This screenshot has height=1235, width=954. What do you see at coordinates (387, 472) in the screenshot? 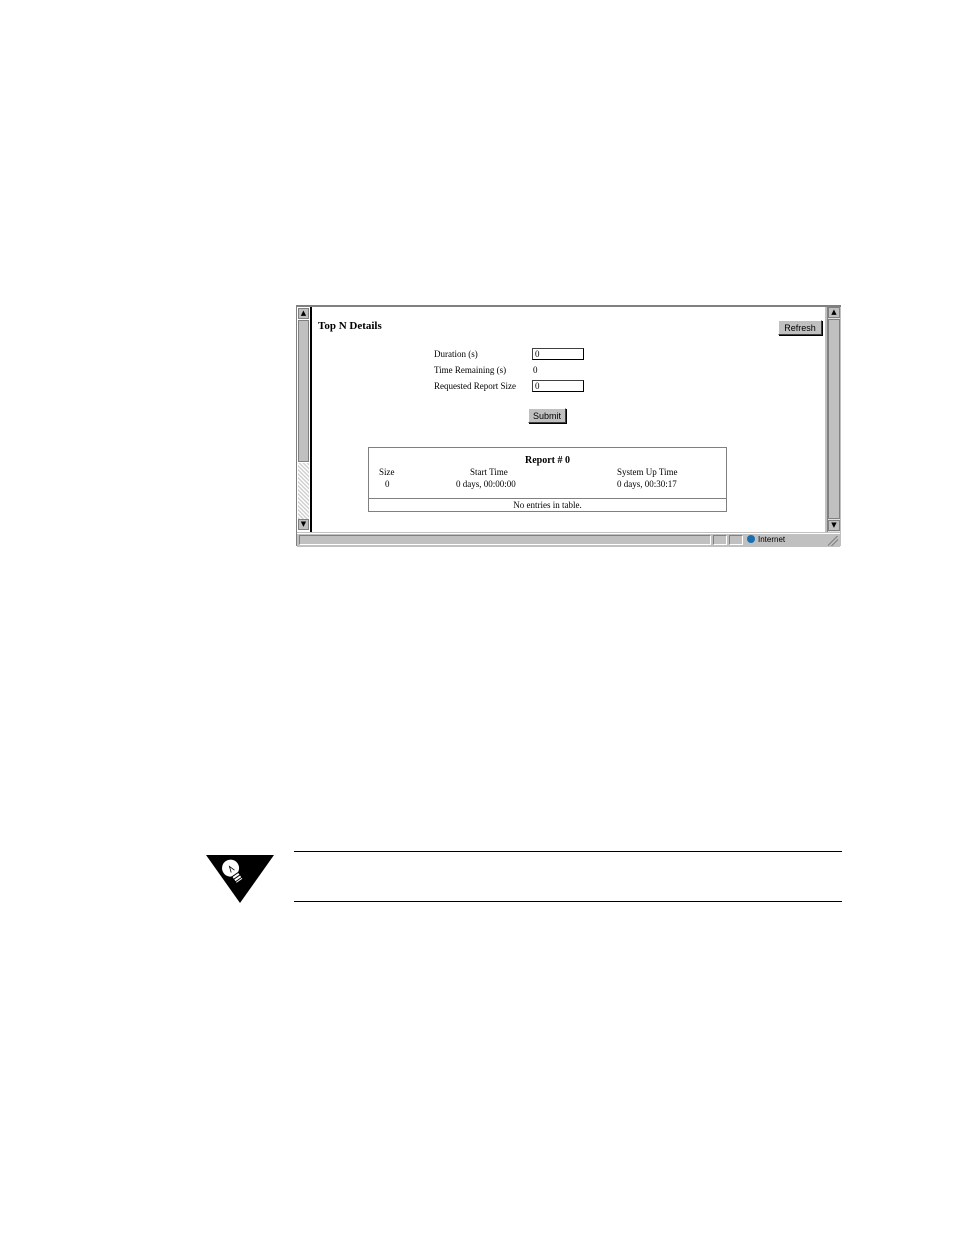
I see `size-header: Size` at bounding box center [387, 472].